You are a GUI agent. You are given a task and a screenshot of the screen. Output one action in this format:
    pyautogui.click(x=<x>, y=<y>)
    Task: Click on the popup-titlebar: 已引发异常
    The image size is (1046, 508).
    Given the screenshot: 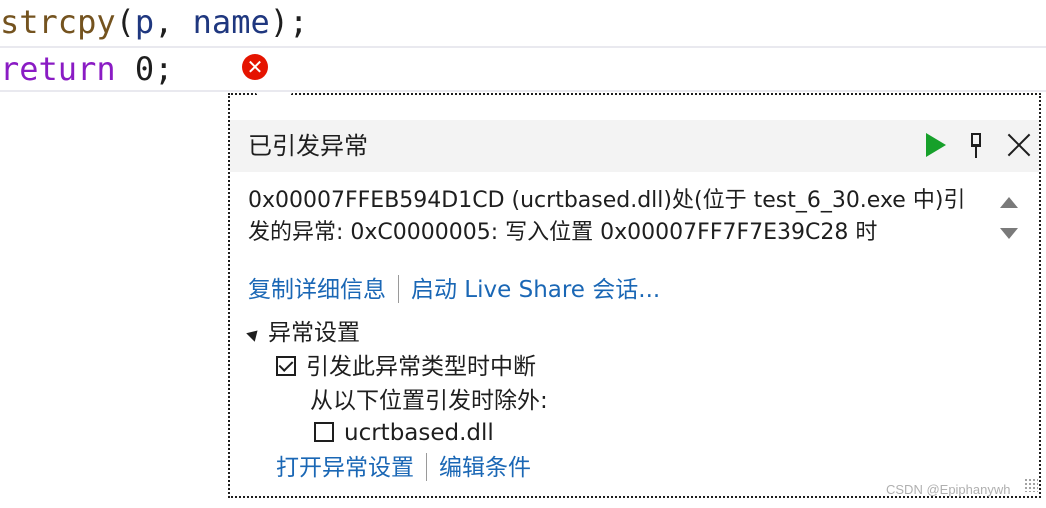 What is the action you would take?
    pyautogui.click(x=634, y=146)
    